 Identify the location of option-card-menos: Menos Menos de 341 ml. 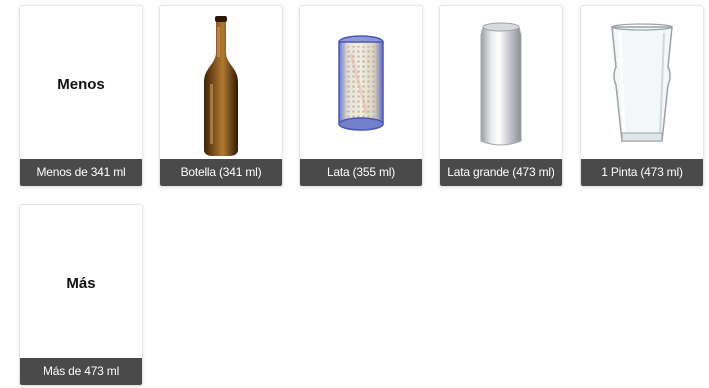
(81, 96).